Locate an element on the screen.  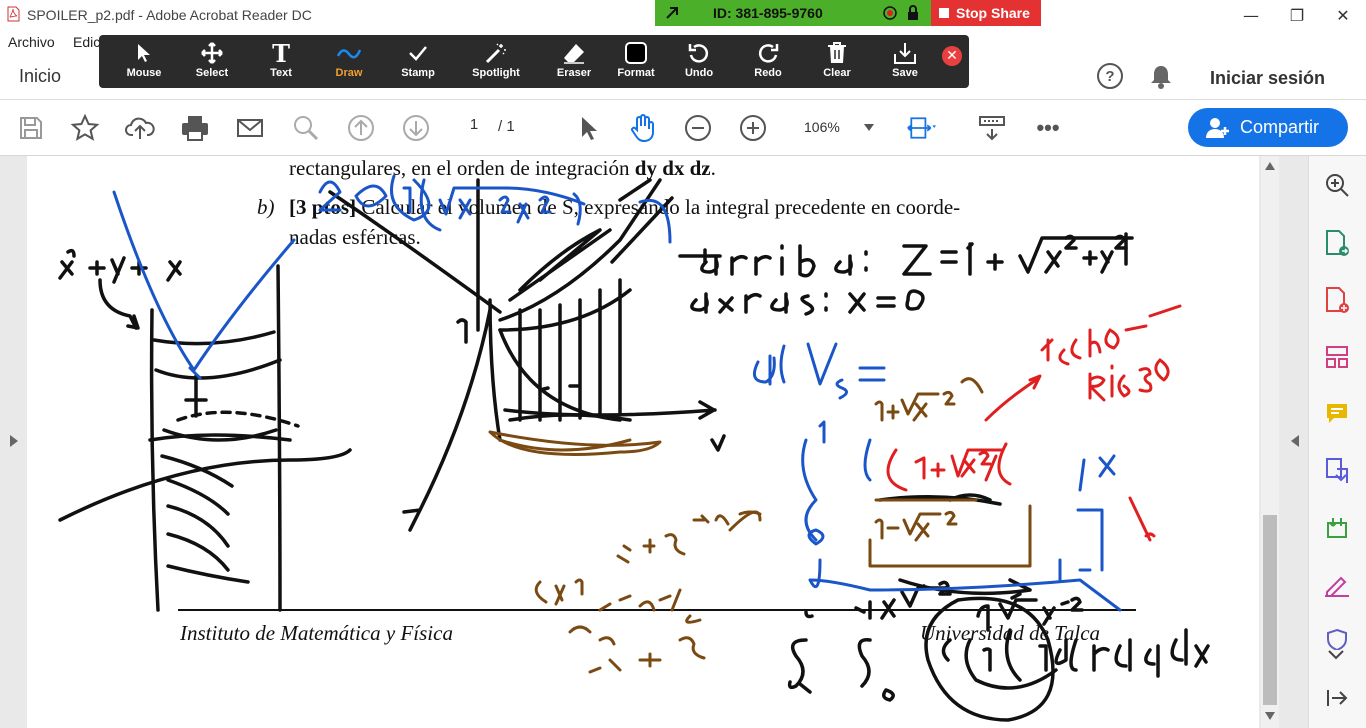
comment-icon is located at coordinates (1337, 414).